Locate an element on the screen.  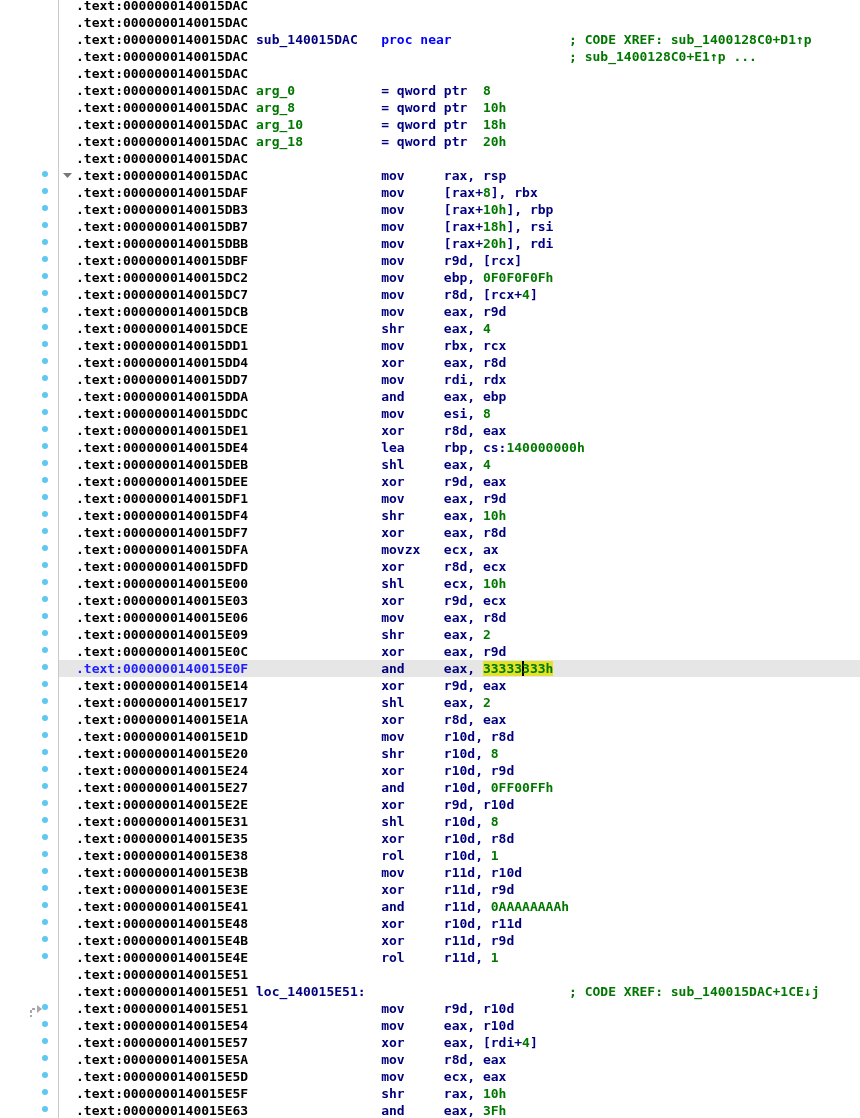
line-address: .text:0000000140015DF1 is located at coordinates (163, 498).